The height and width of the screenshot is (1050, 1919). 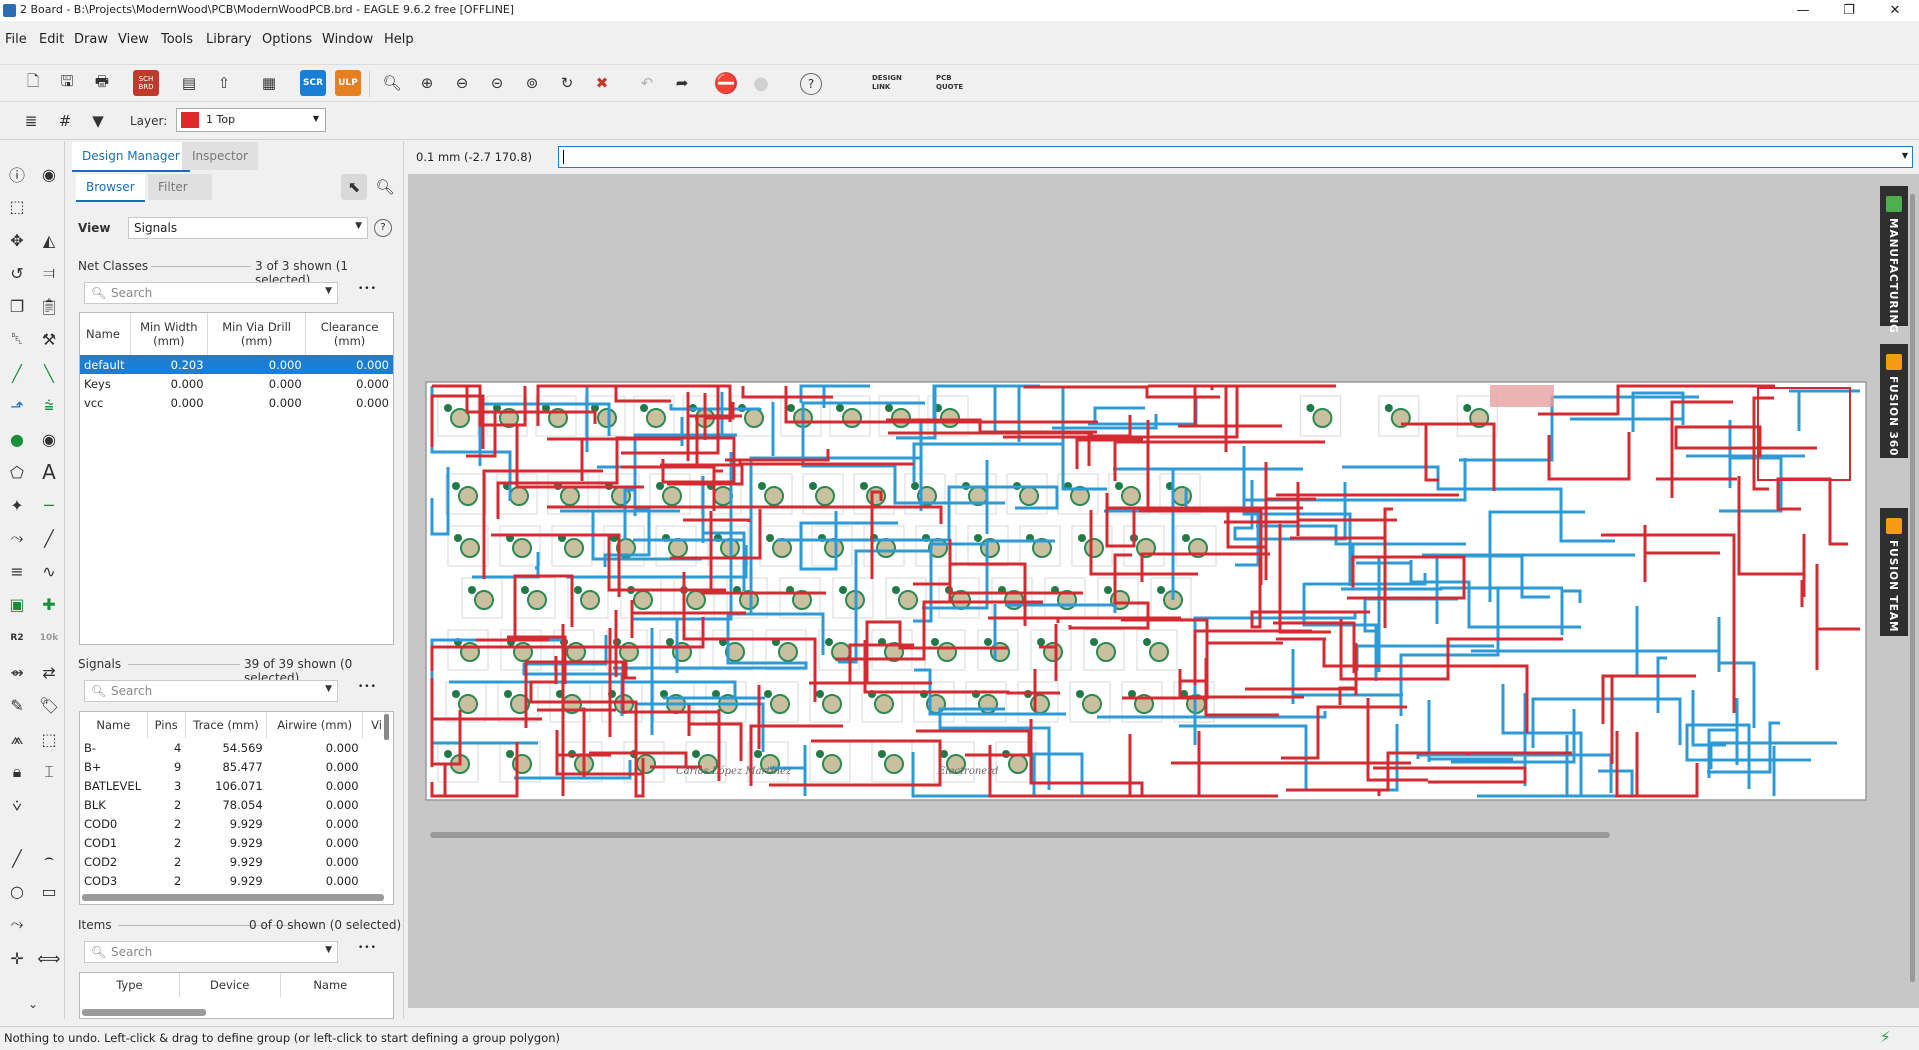 I want to click on layer-select: 1 Top ▼, so click(x=251, y=120).